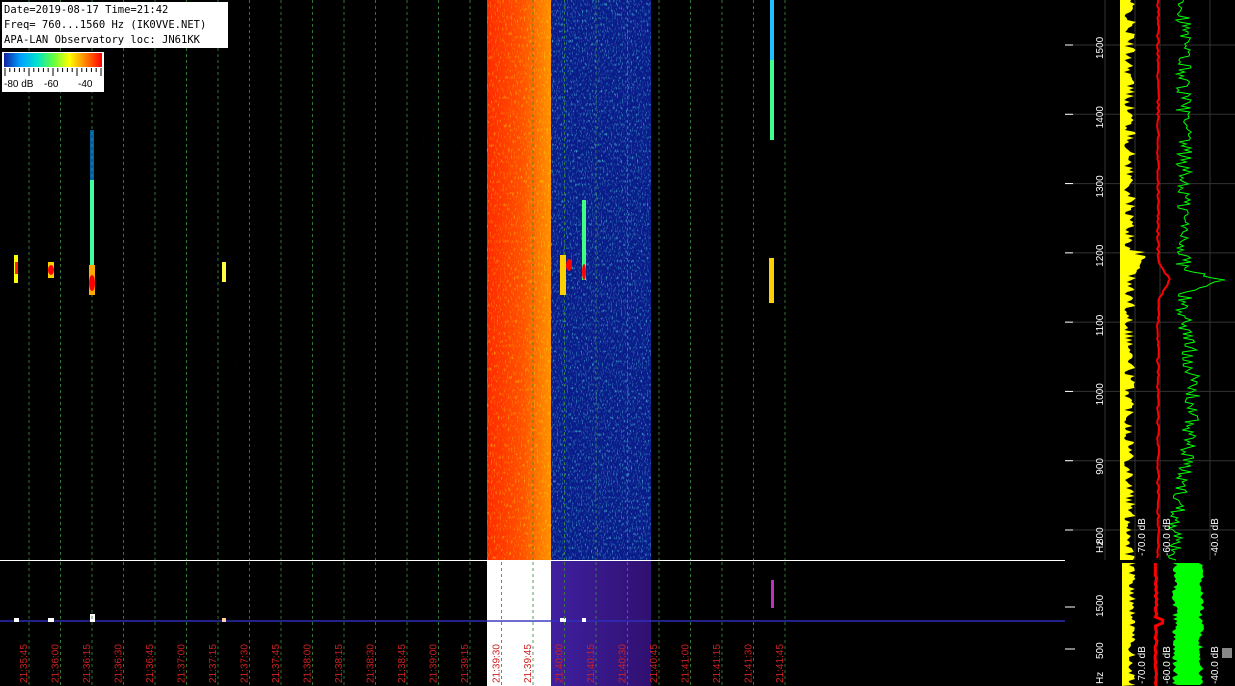 The image size is (1235, 686). What do you see at coordinates (245, 663) in the screenshot?
I see `time-tick-label: 21:37:30` at bounding box center [245, 663].